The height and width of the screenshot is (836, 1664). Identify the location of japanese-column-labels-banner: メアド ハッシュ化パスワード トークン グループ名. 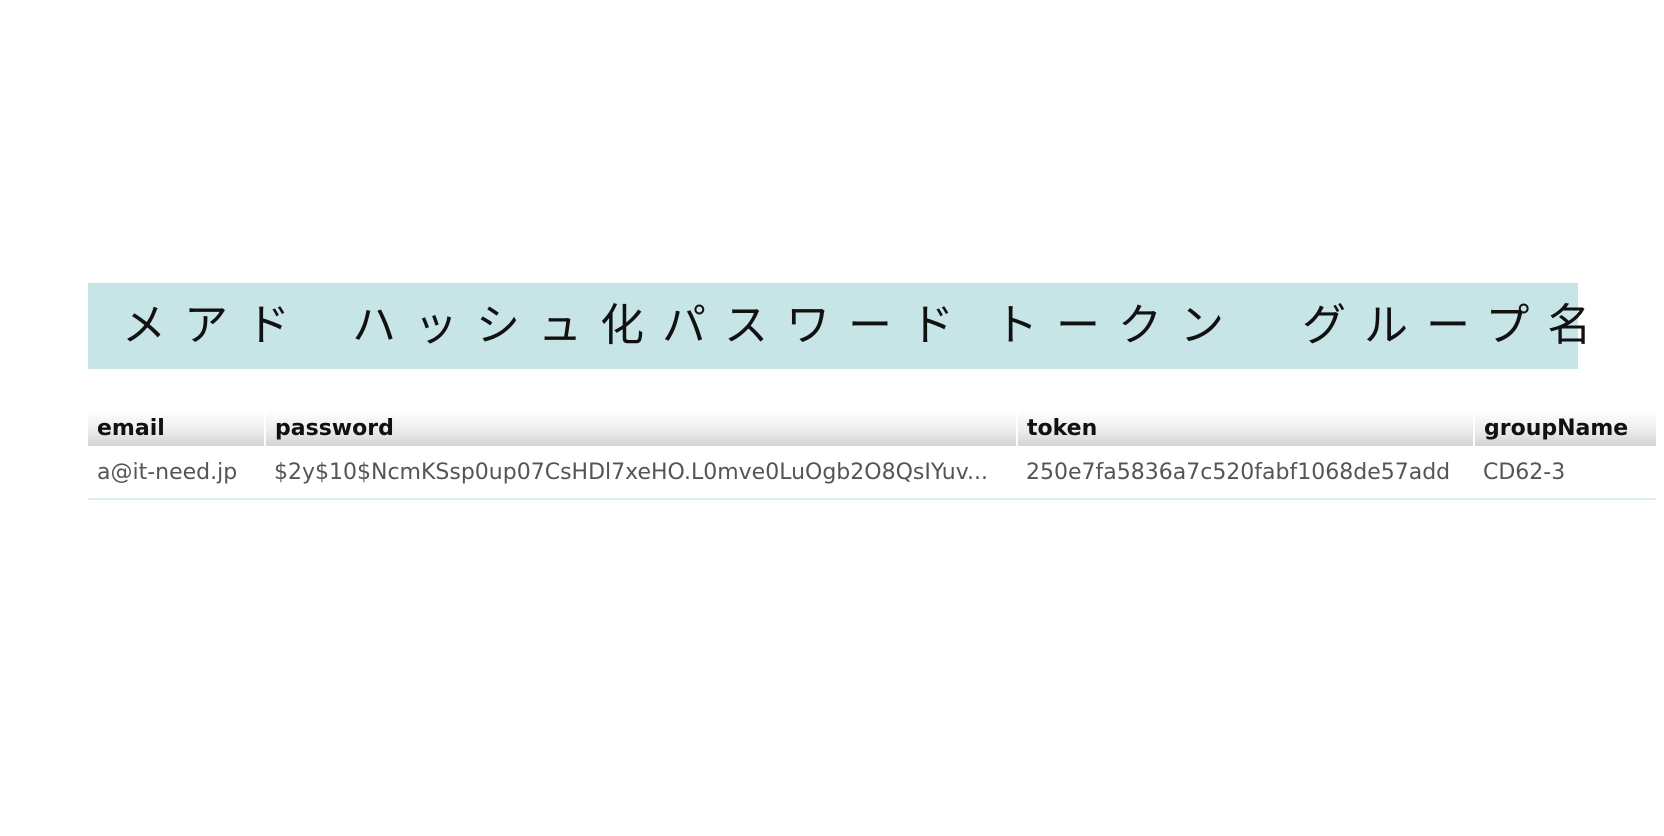
(839, 326).